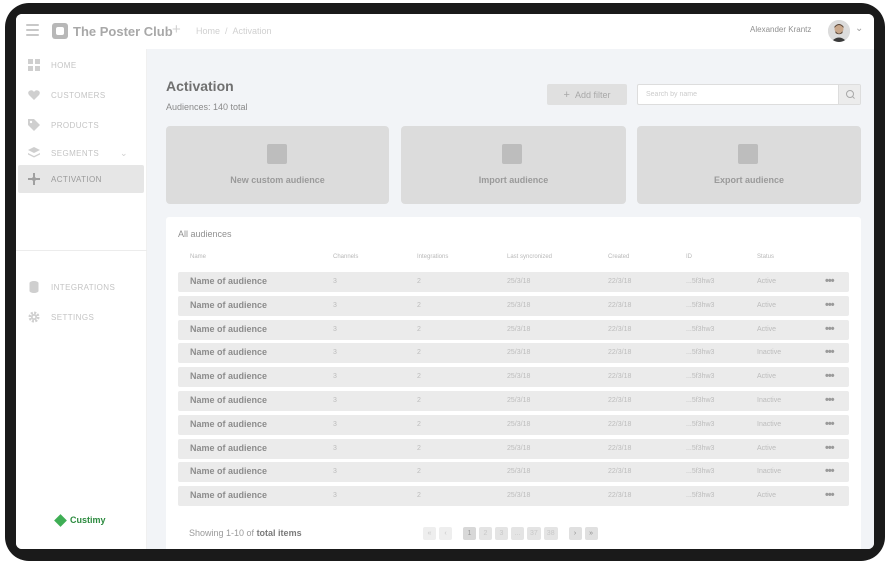 The image size is (889, 564). What do you see at coordinates (34, 179) in the screenshot?
I see `activation-icon` at bounding box center [34, 179].